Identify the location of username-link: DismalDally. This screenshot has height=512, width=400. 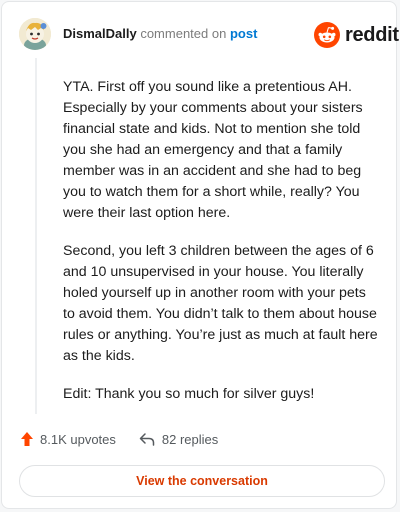
(100, 33).